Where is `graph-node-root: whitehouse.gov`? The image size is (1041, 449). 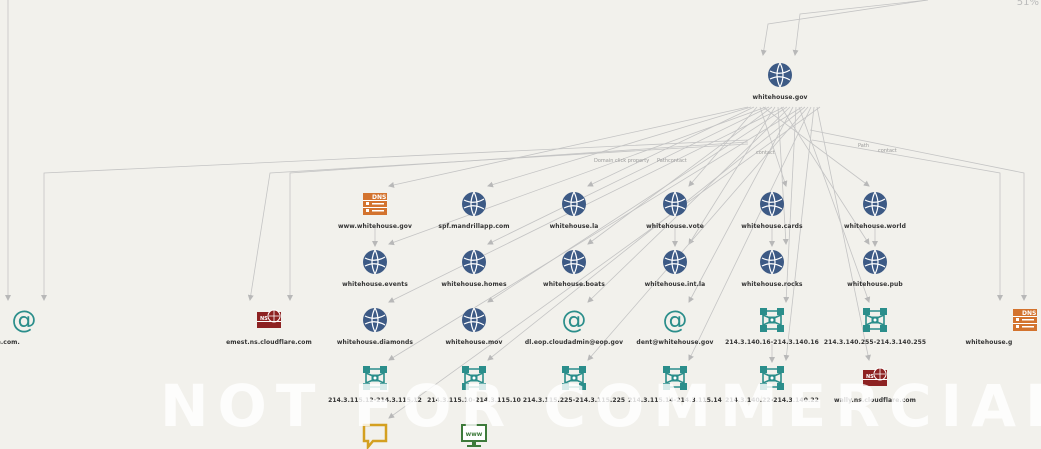
graph-node-root: whitehouse.gov is located at coordinates (779, 81).